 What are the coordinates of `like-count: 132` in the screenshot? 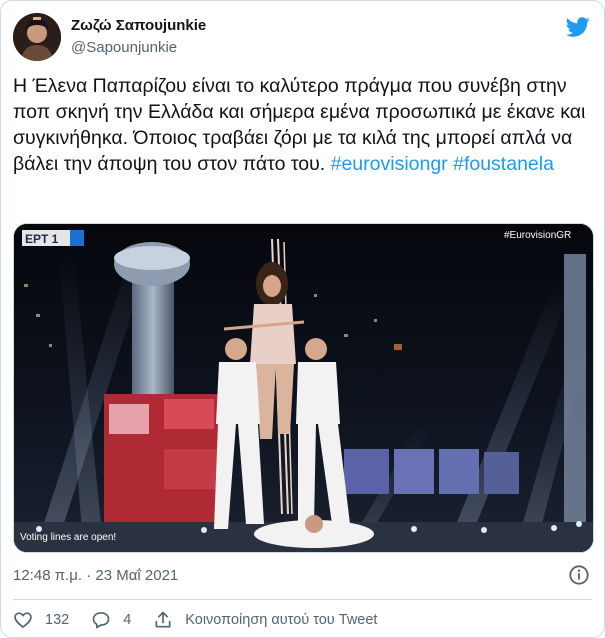 It's located at (57, 620).